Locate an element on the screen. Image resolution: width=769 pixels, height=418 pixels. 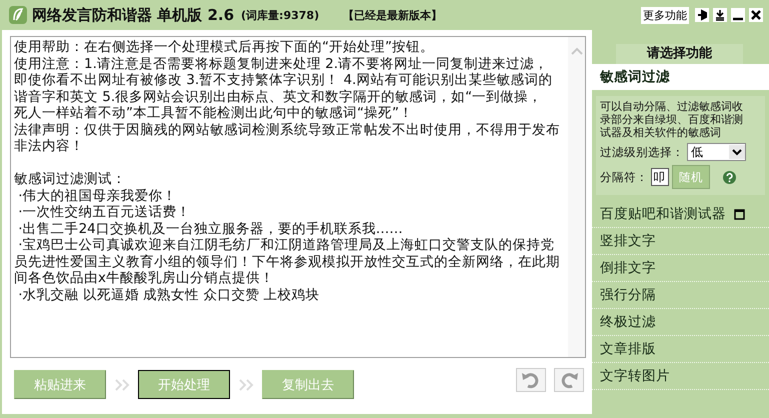
minimize-icon is located at coordinates (738, 15).